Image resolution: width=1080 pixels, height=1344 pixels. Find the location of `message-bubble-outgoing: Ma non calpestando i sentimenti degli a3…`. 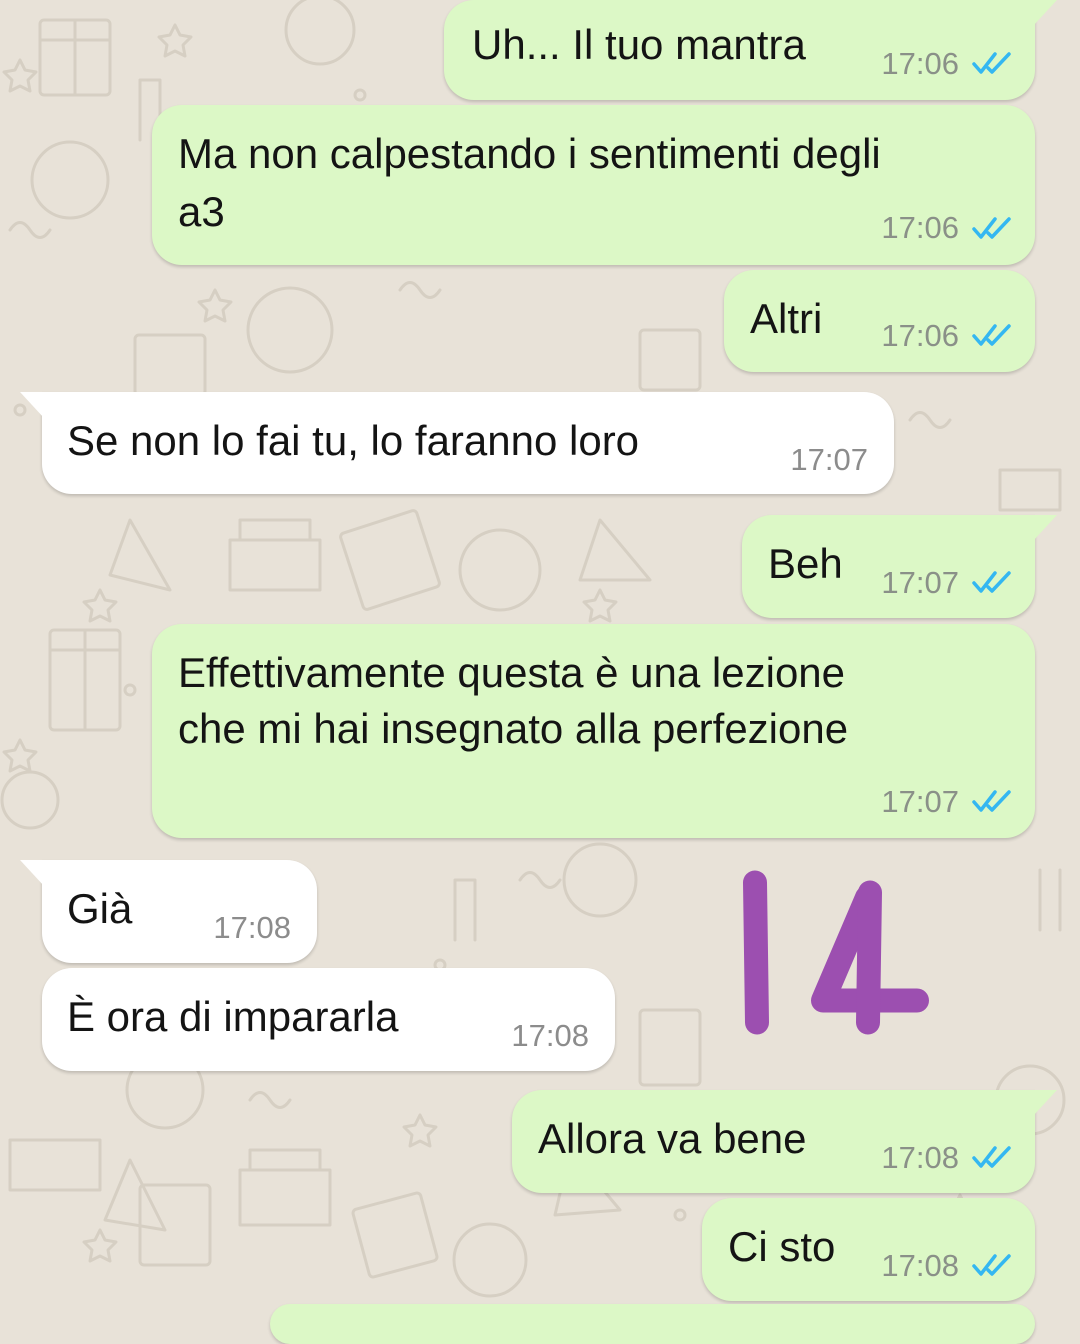

message-bubble-outgoing: Ma non calpestando i sentimenti degli a3… is located at coordinates (593, 185).